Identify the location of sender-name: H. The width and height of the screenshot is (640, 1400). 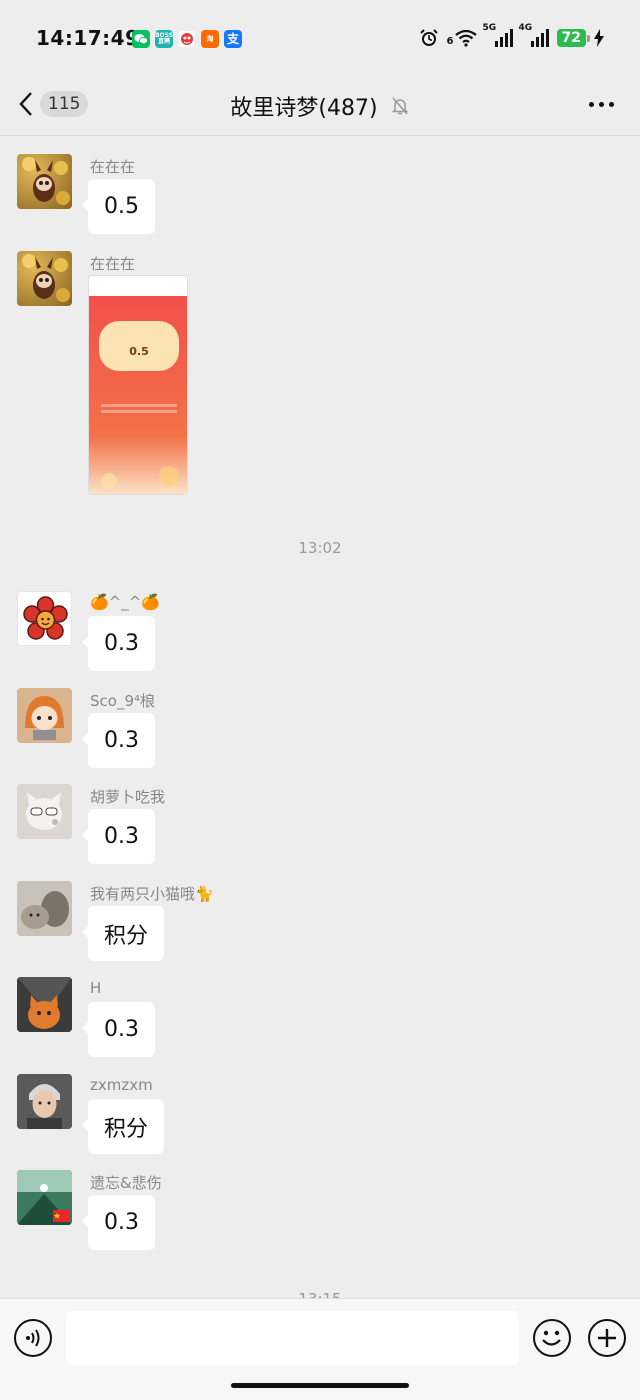
(96, 988).